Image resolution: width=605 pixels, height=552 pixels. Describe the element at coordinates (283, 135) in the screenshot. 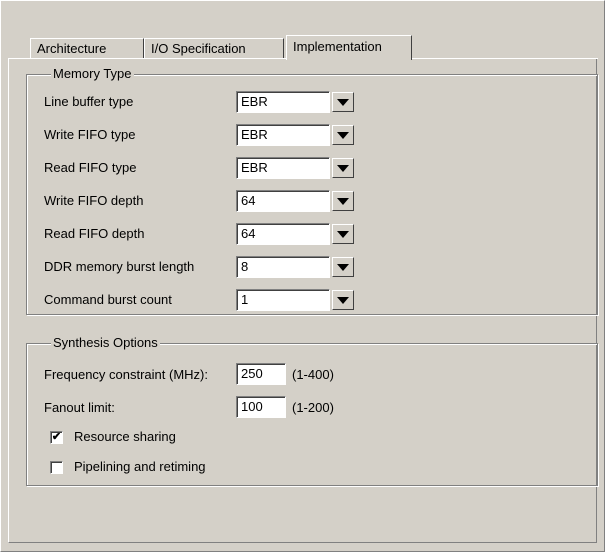

I see `write-fifo-type-field: EBR` at that location.